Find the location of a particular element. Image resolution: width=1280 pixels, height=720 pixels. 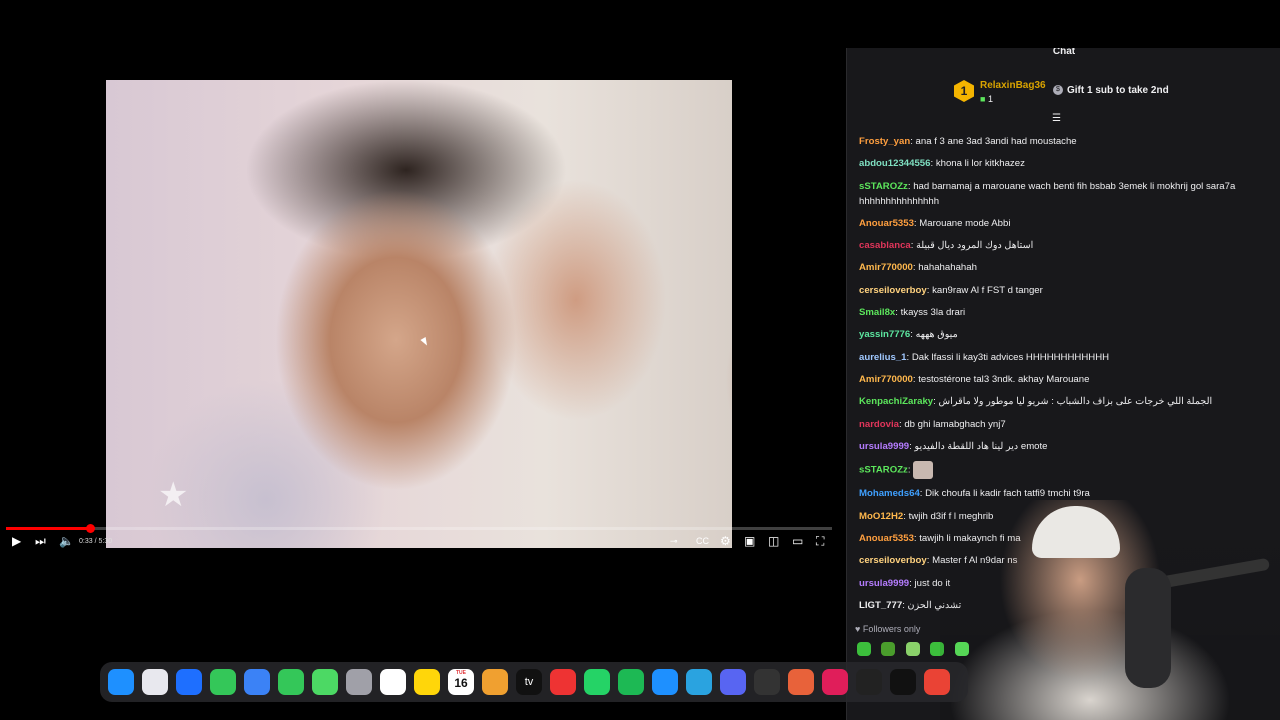

finder-icon is located at coordinates (121, 682).